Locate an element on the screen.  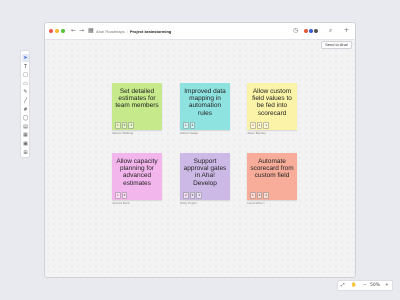
arrow-pointer-icon: ➤ is located at coordinates (25, 58).